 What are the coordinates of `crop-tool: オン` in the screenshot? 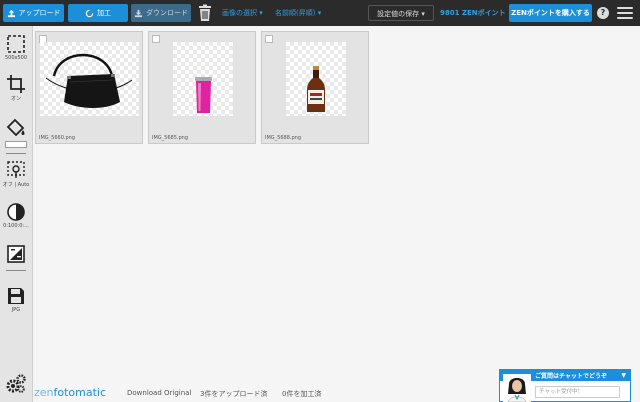 It's located at (16, 88).